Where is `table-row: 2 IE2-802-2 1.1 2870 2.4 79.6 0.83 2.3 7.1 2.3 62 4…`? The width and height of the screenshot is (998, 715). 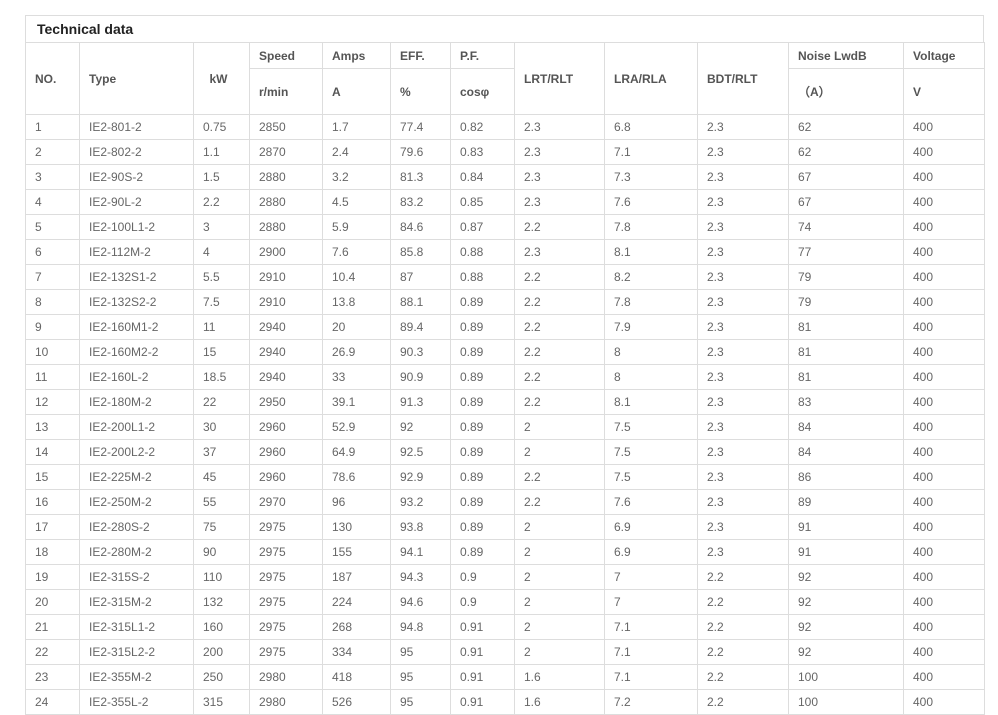 table-row: 2 IE2-802-2 1.1 2870 2.4 79.6 0.83 2.3 7.1 2.3 62 4… is located at coordinates (505, 152).